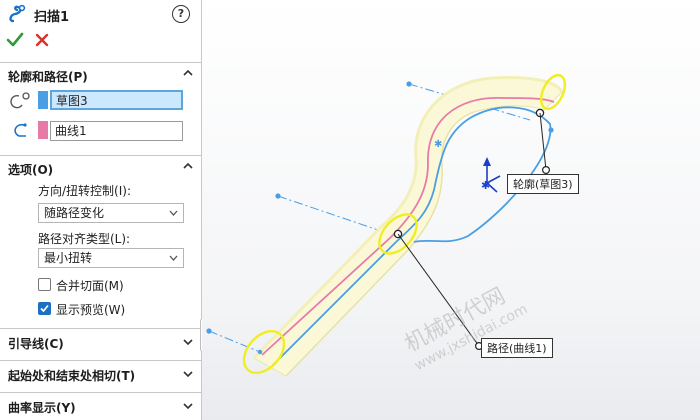 This screenshot has width=700, height=420. I want to click on check-icon, so click(15, 39).